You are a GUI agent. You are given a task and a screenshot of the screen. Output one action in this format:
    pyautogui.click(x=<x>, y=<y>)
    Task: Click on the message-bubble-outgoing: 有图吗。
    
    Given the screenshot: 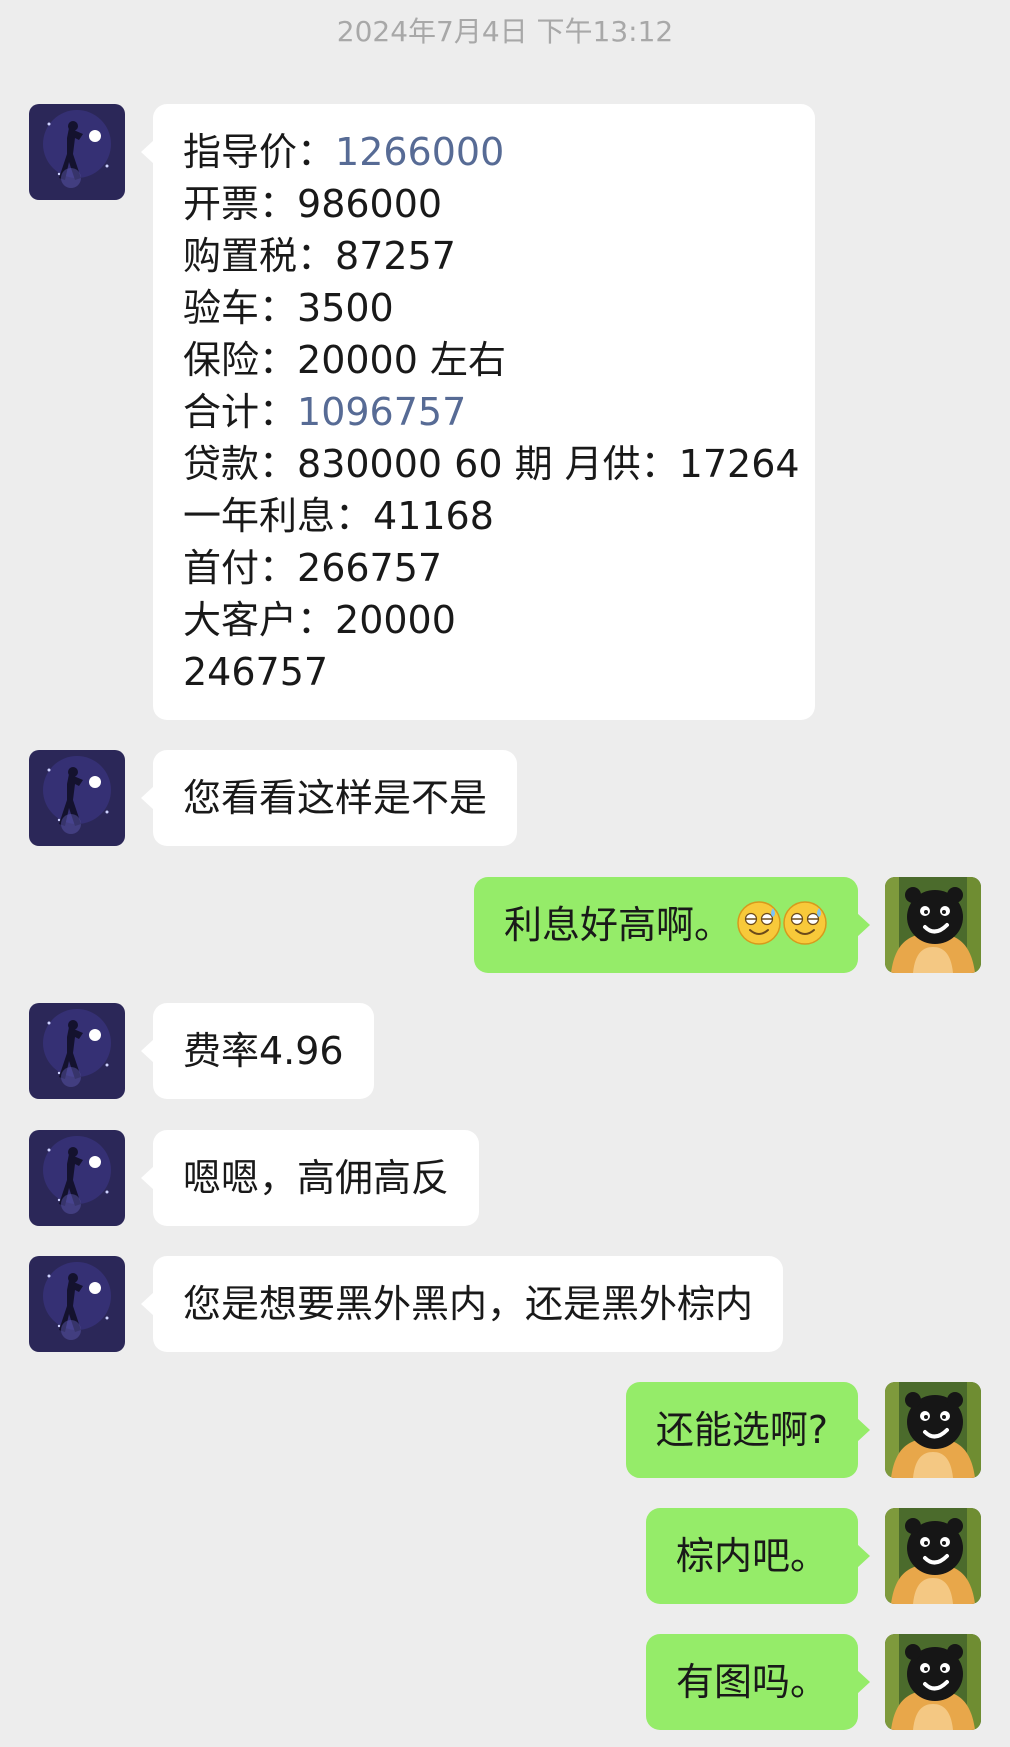 What is the action you would take?
    pyautogui.click(x=758, y=1682)
    